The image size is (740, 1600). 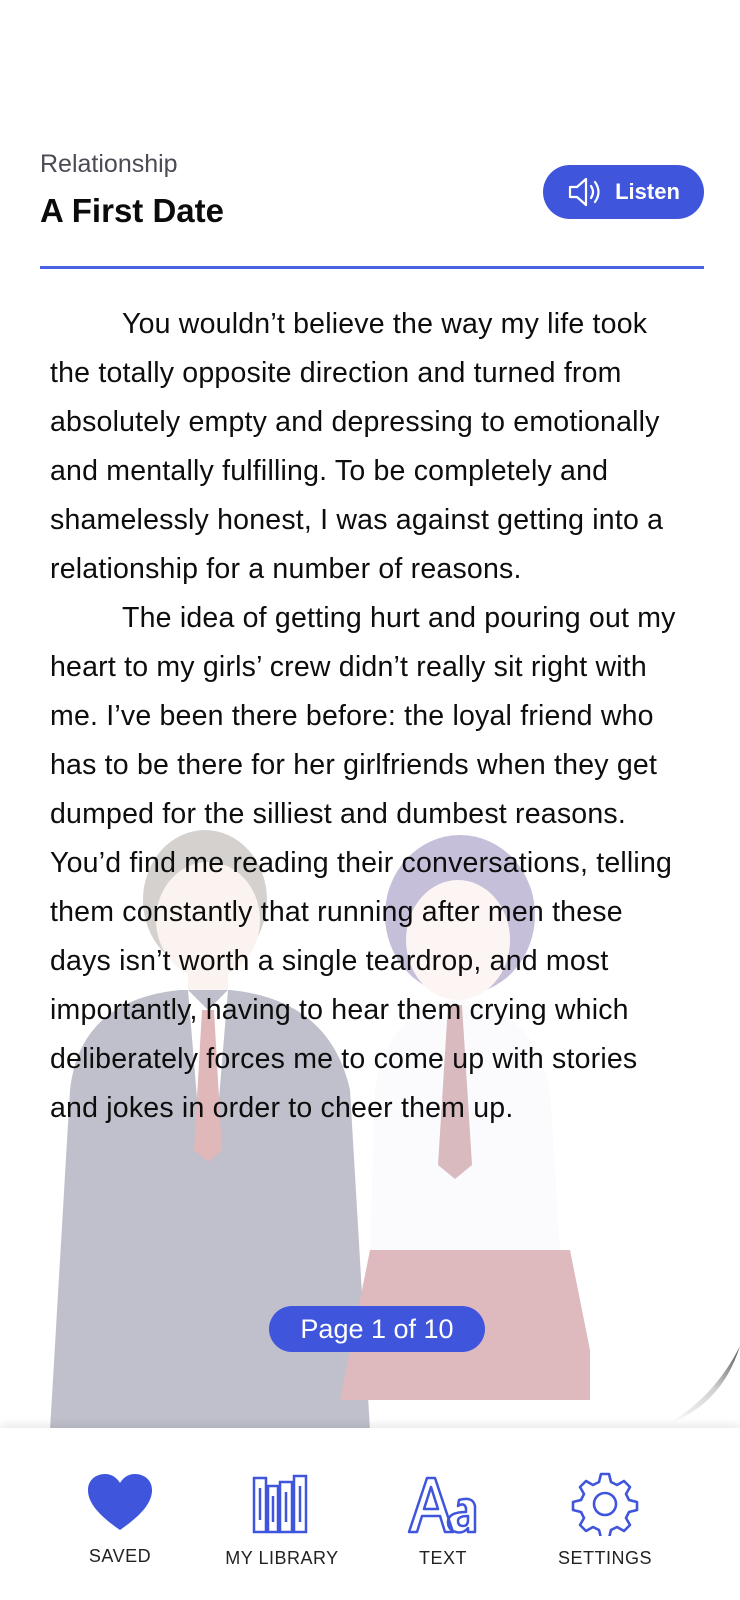 I want to click on page-curl, so click(x=700, y=1387).